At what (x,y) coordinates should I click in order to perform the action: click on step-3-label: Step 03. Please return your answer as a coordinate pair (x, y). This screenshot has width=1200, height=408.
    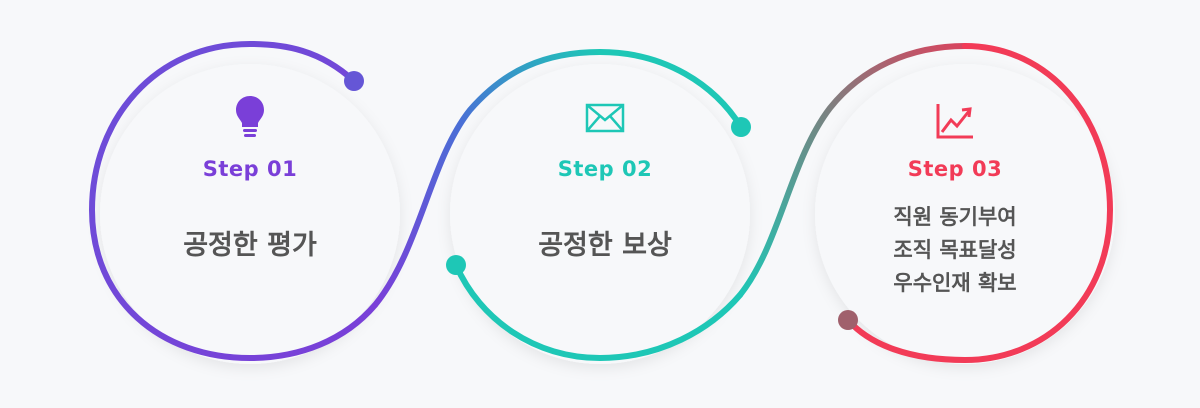
    Looking at the image, I should click on (955, 169).